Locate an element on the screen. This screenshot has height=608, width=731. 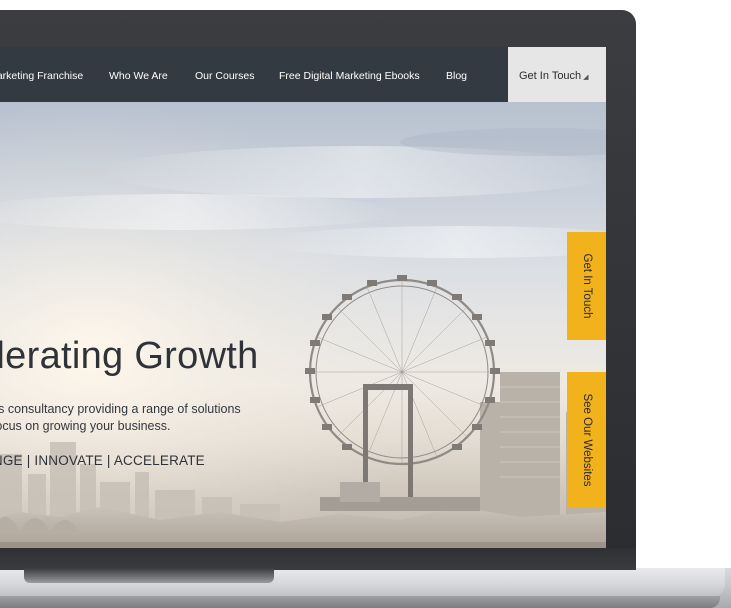
get-in-touch-nav-label: Get In Touch is located at coordinates (550, 76).